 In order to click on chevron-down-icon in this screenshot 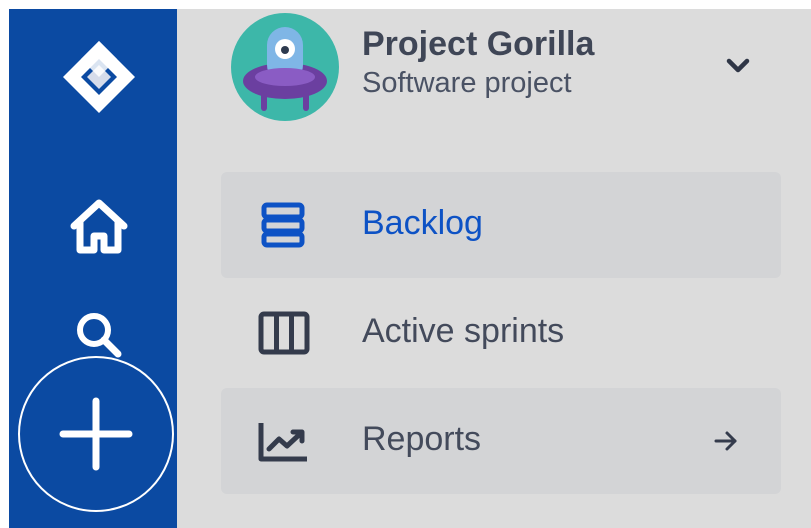, I will do `click(738, 66)`.